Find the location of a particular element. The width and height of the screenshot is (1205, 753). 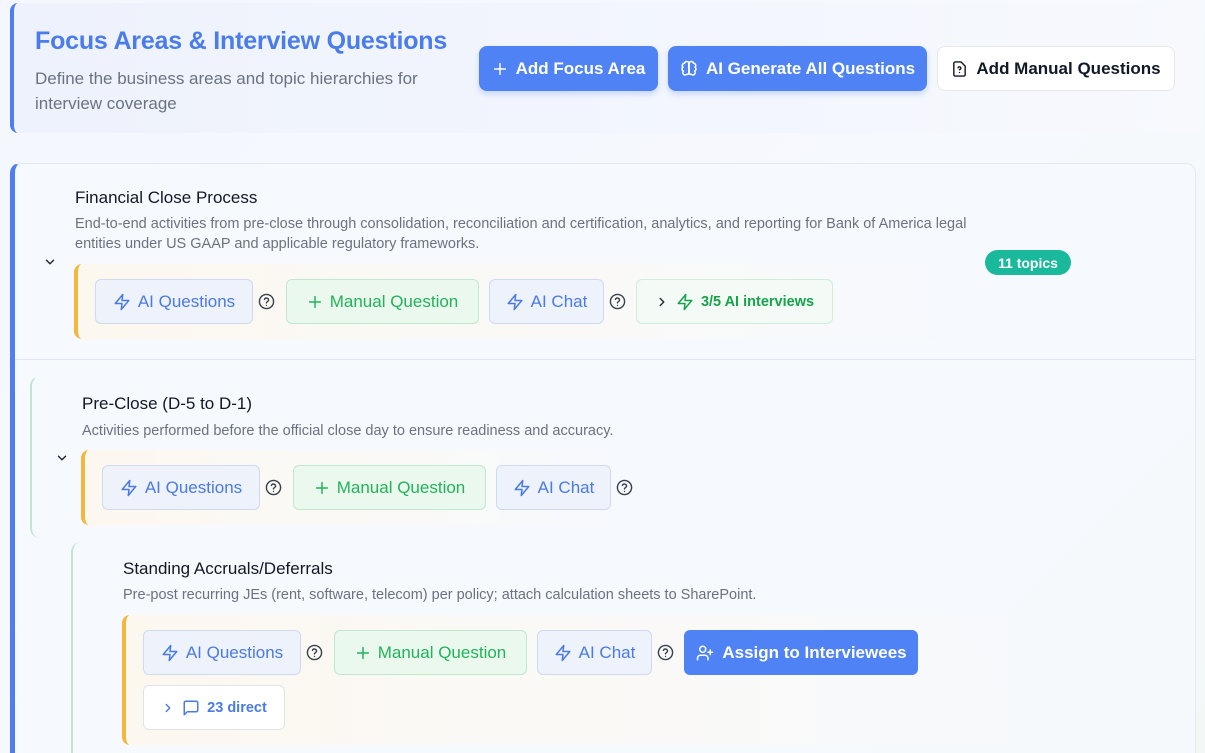

ai-generate-all-button: AI Generate All Questions is located at coordinates (797, 68).